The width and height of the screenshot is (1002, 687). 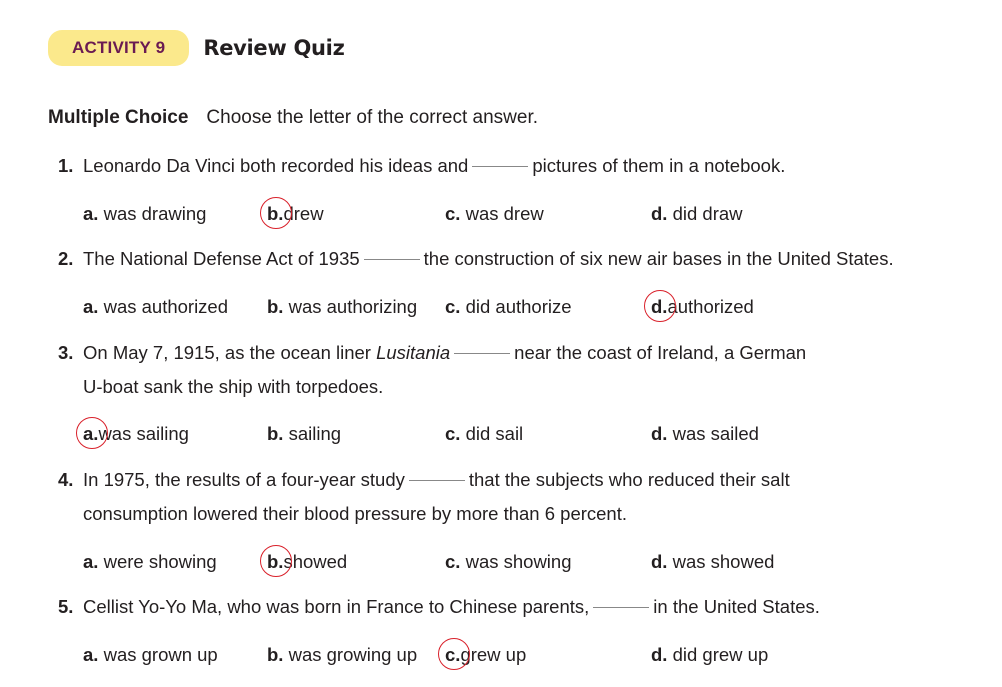 I want to click on question-text-after: that the subjects who reduced their salt, so click(x=629, y=479).